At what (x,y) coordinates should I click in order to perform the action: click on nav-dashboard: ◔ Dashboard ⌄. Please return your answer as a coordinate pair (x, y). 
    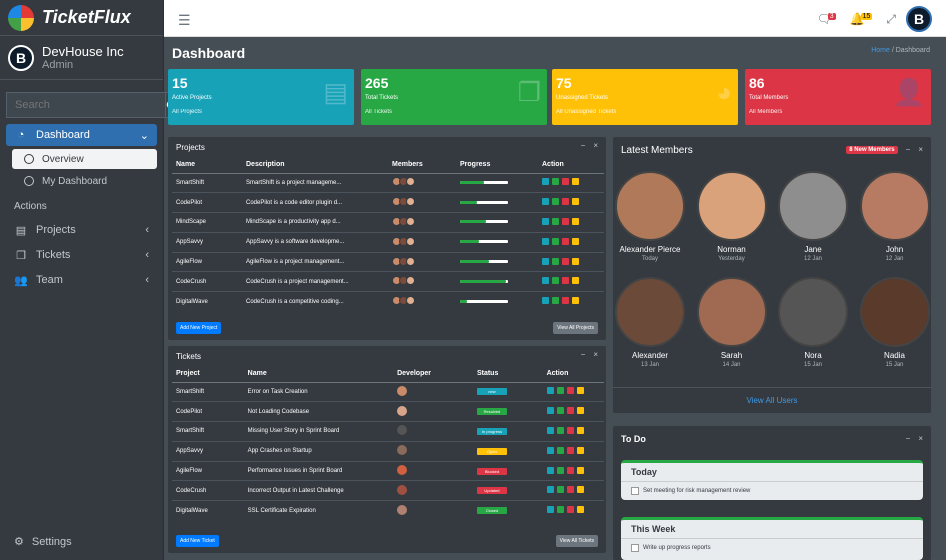
    Looking at the image, I should click on (81, 135).